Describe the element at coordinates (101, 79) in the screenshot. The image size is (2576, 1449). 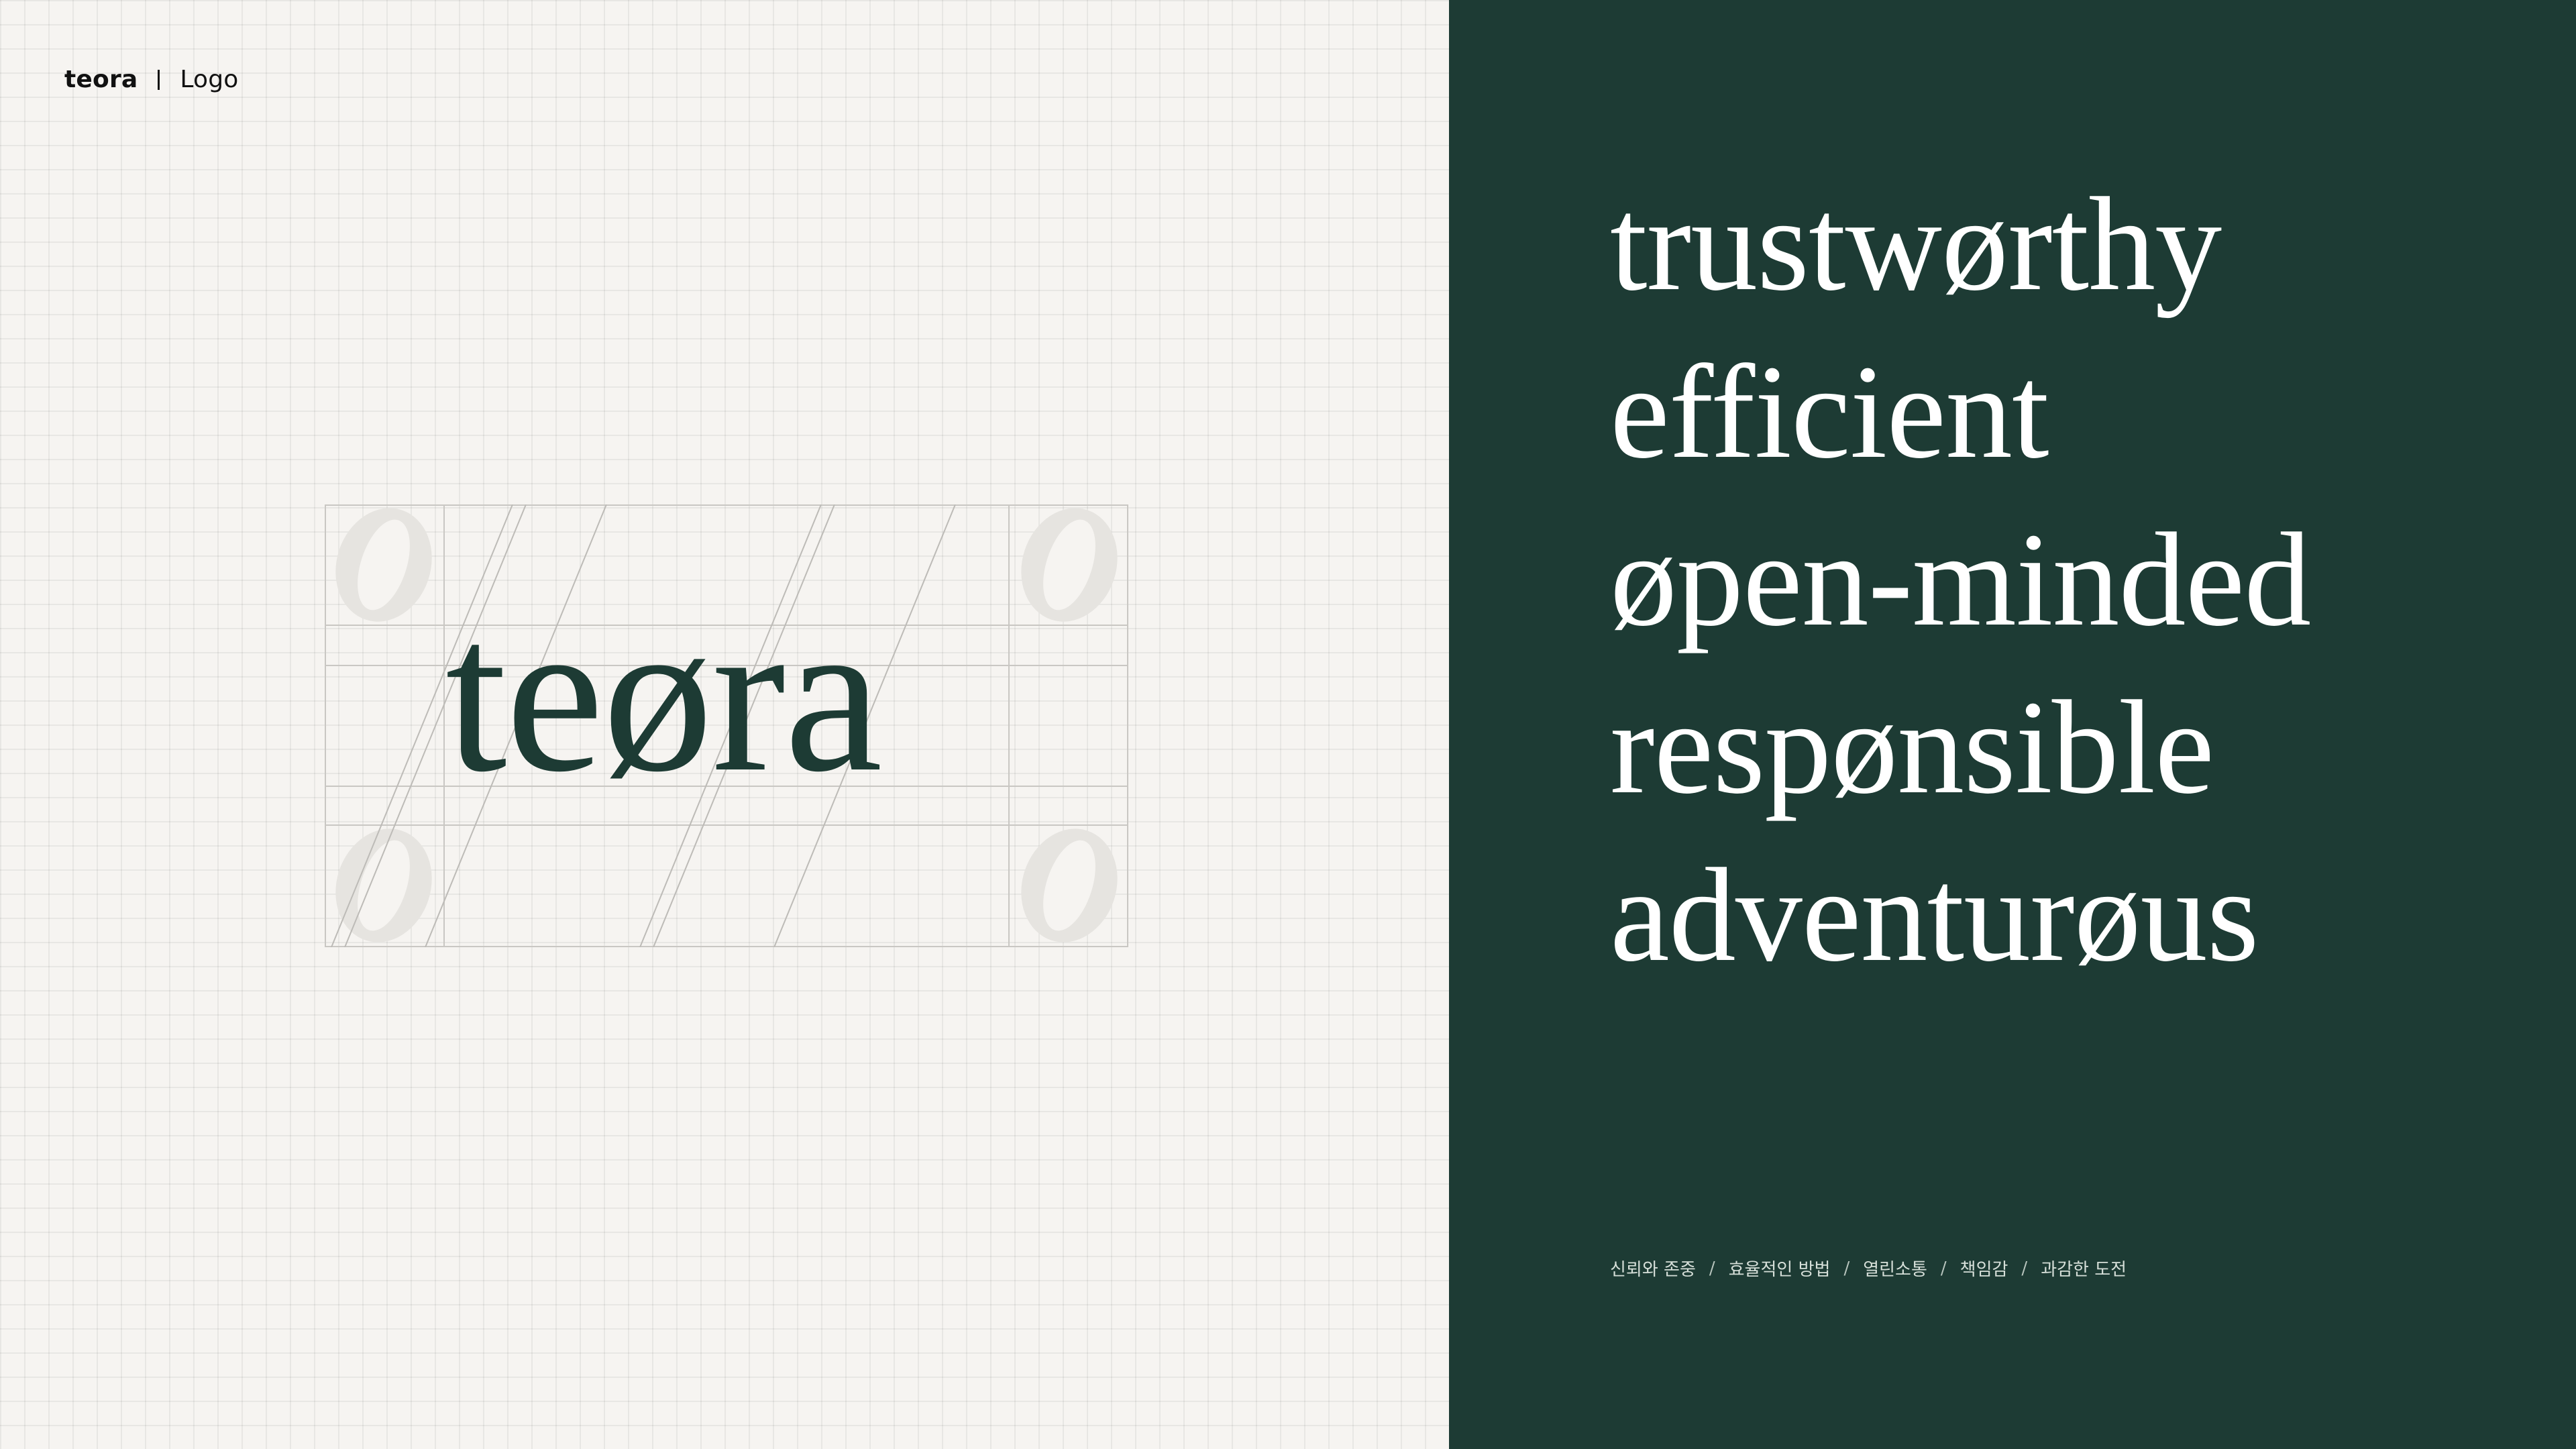
I see `header-brand: teora` at that location.